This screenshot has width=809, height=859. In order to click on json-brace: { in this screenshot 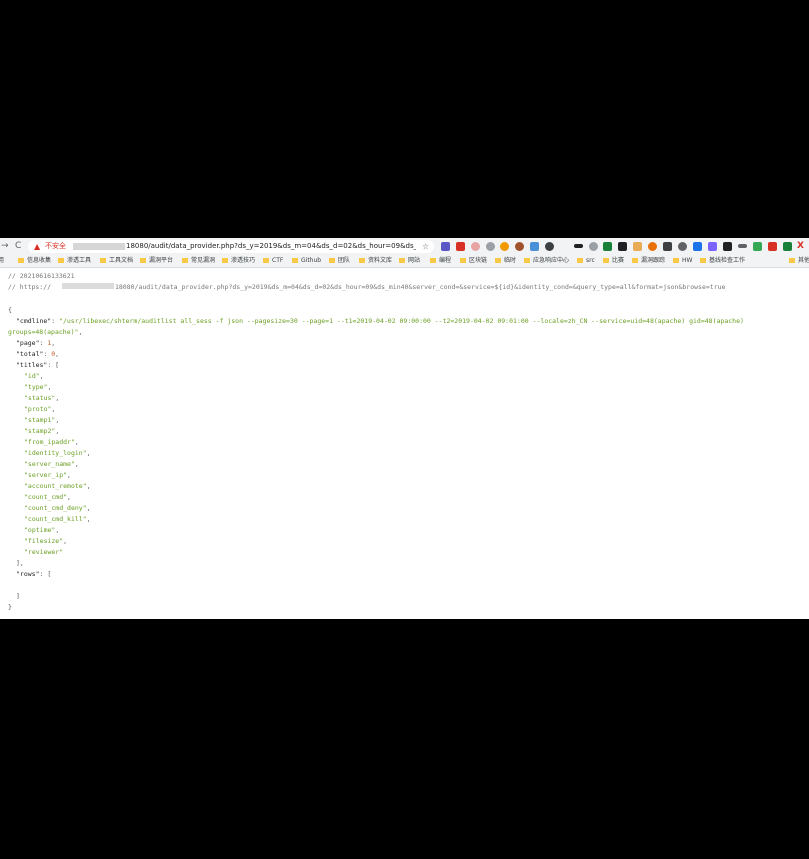, I will do `click(10, 310)`.